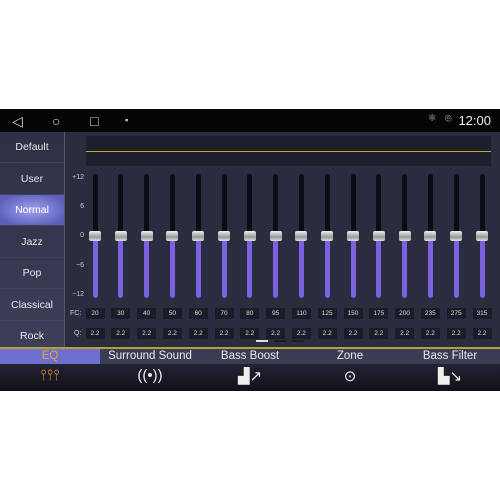 The image size is (500, 500). Describe the element at coordinates (250, 313) in the screenshot. I see `fc-value: 80` at that location.